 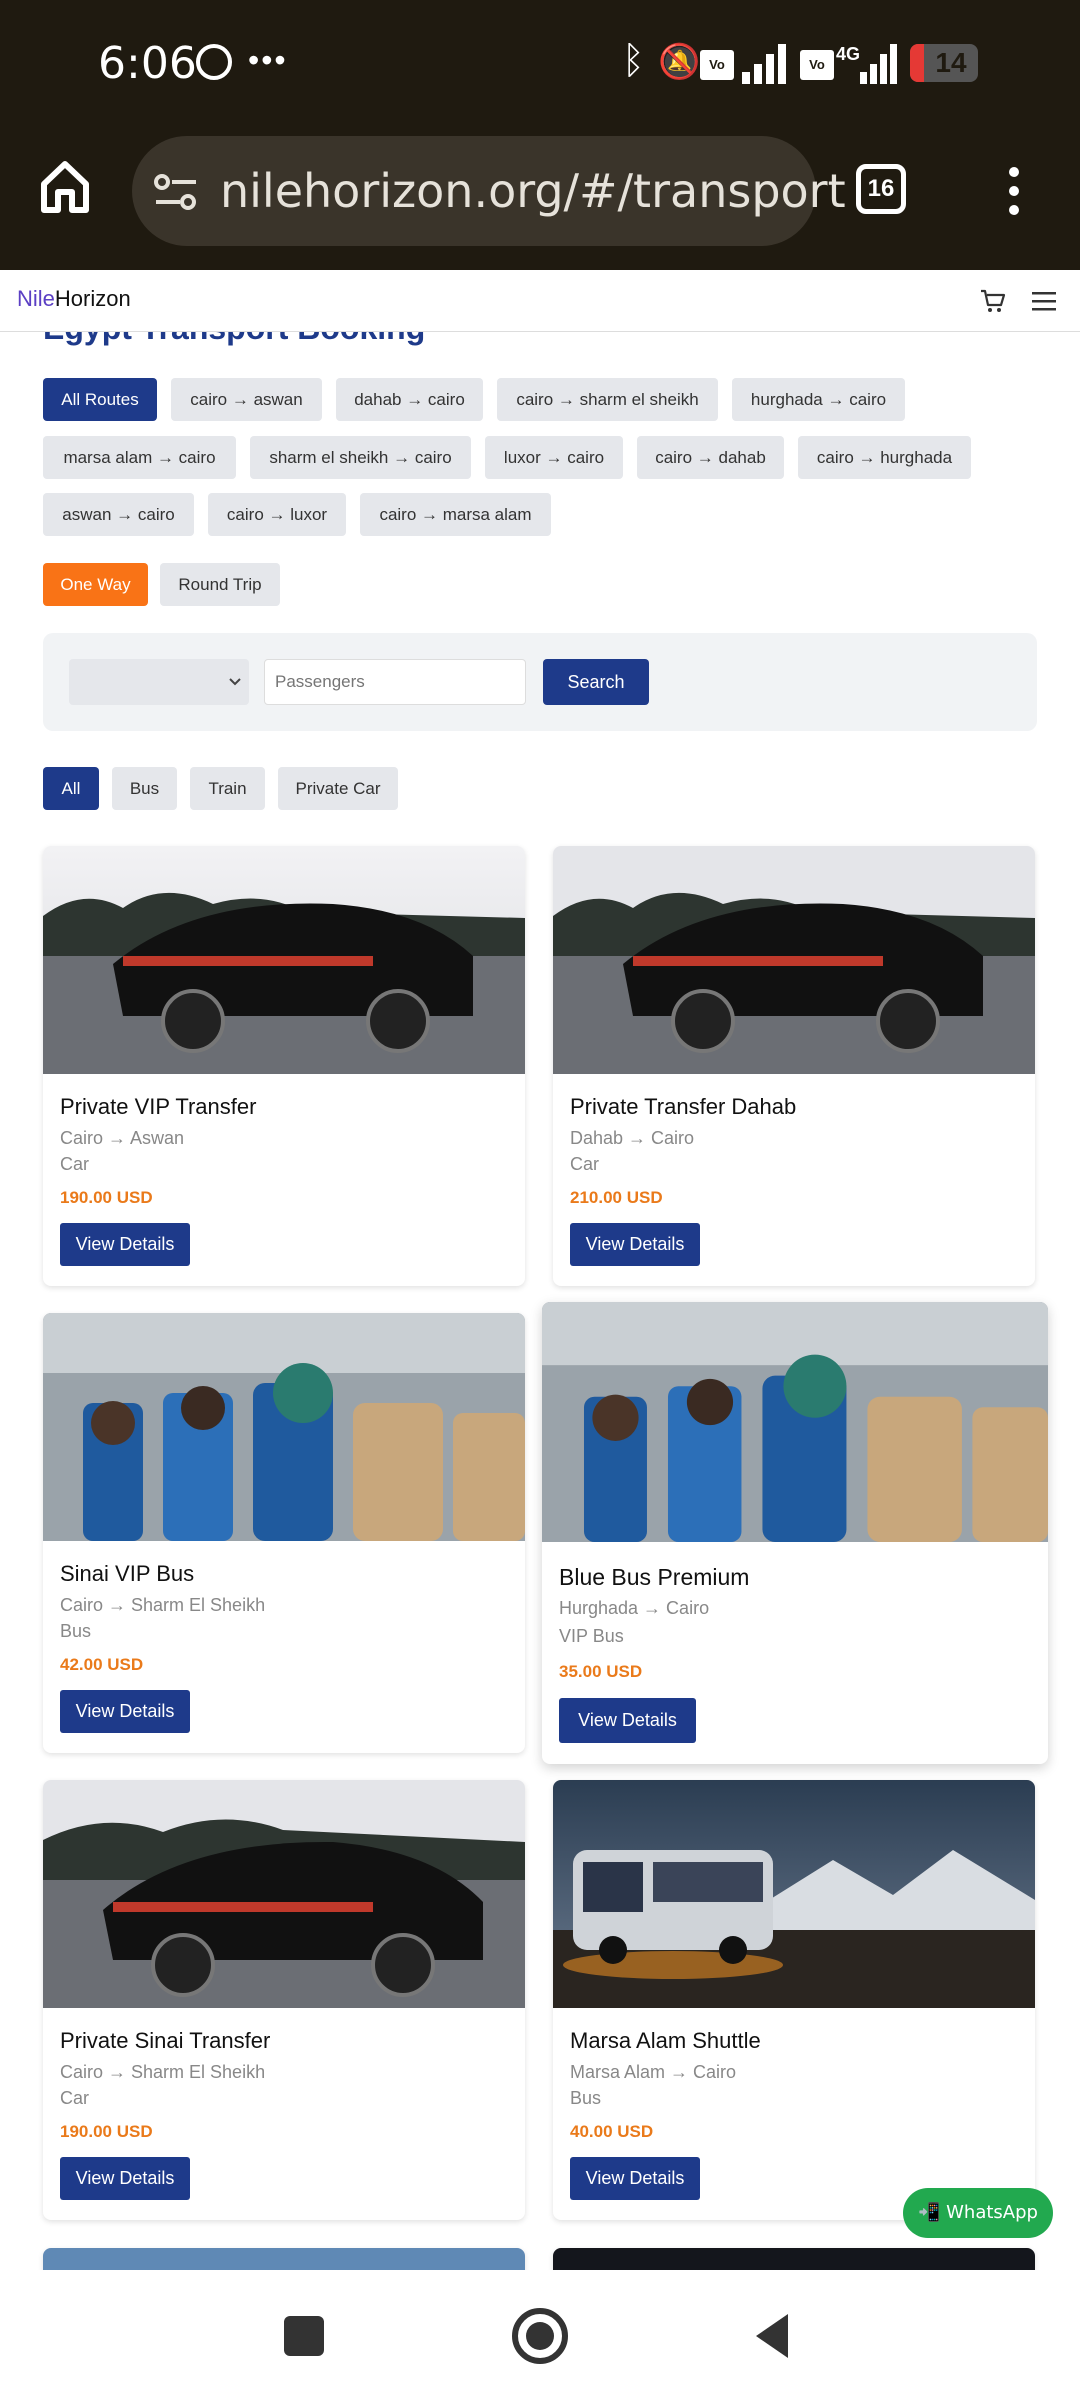 I want to click on chevron-down-icon, so click(x=235, y=682).